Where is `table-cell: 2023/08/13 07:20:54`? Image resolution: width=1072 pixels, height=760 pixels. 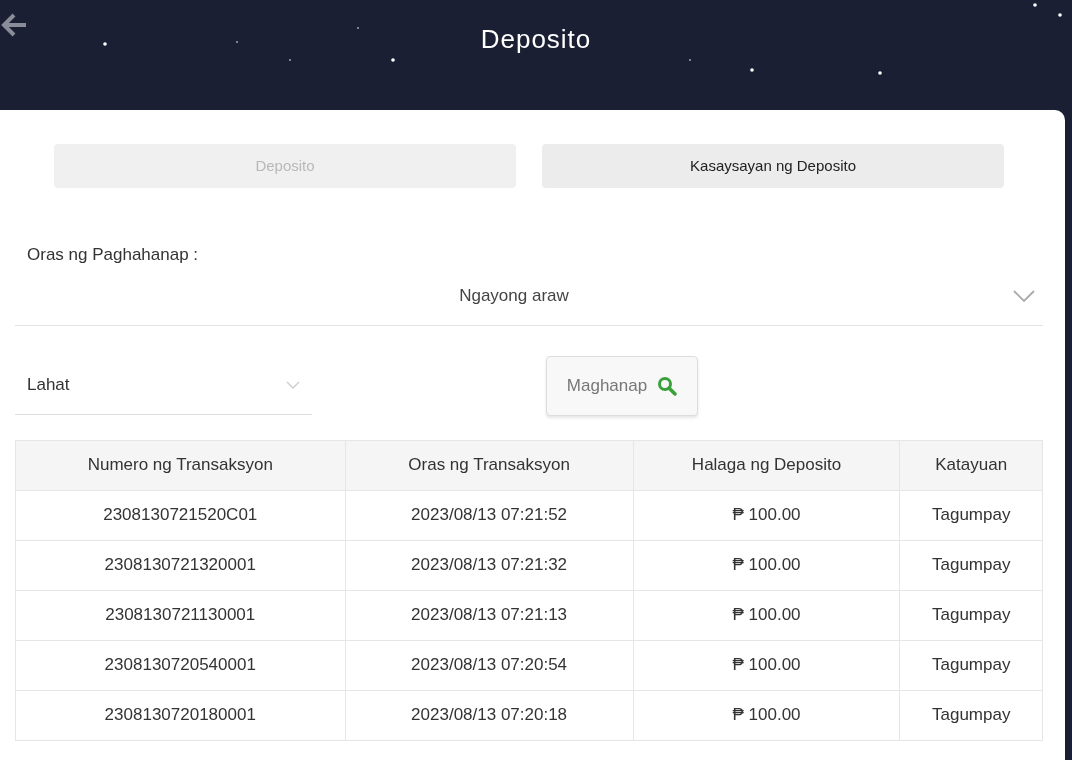
table-cell: 2023/08/13 07:20:54 is located at coordinates (489, 665).